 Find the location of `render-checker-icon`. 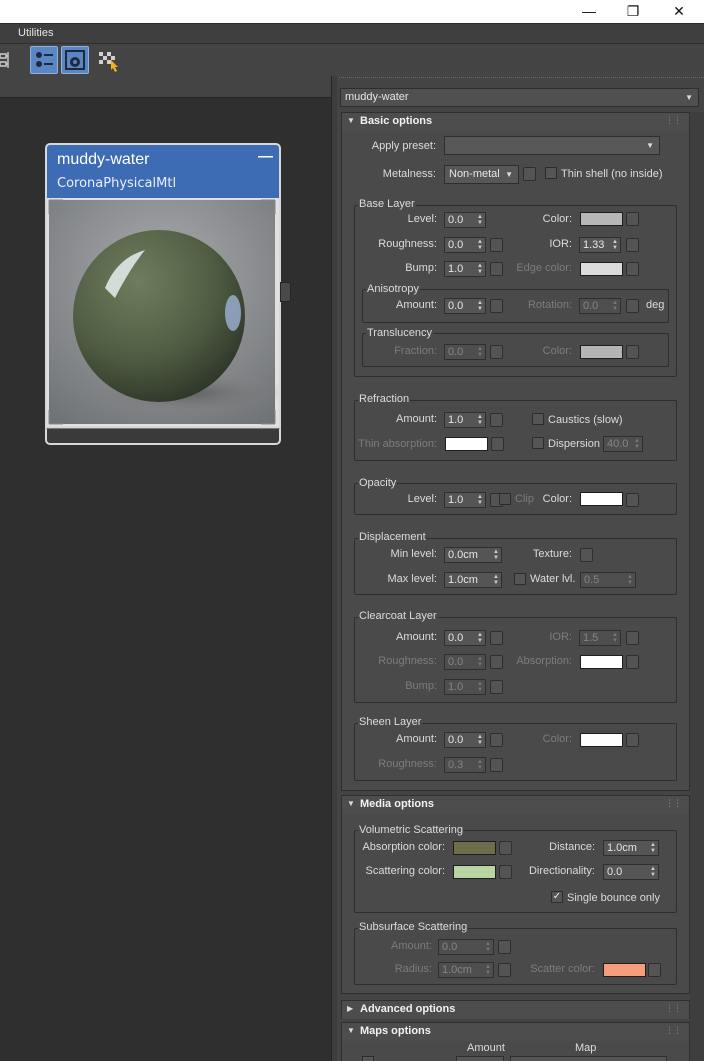

render-checker-icon is located at coordinates (109, 60).